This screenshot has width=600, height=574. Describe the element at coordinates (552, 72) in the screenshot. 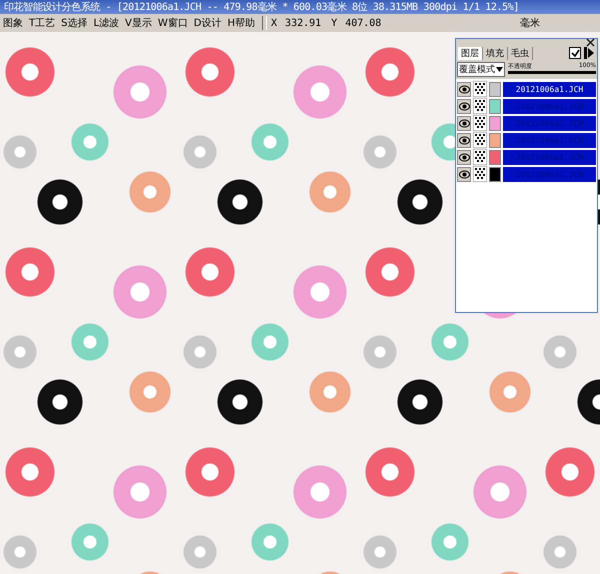

I see `opacity-slider` at that location.